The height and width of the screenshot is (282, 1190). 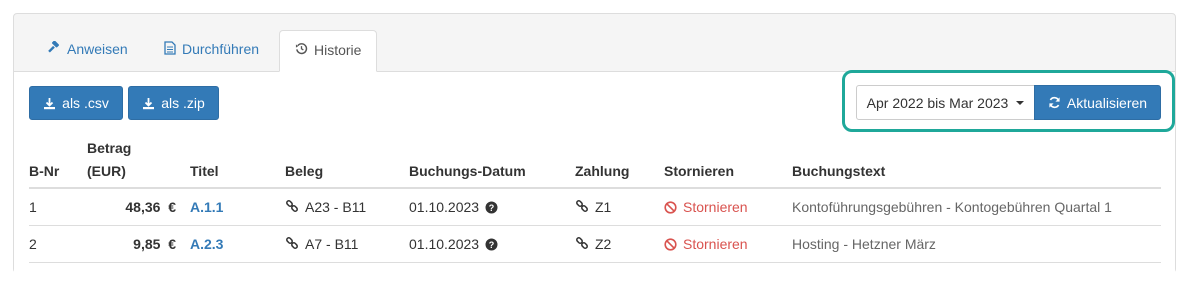 I want to click on beleg-value: A23 - B11, so click(x=335, y=207).